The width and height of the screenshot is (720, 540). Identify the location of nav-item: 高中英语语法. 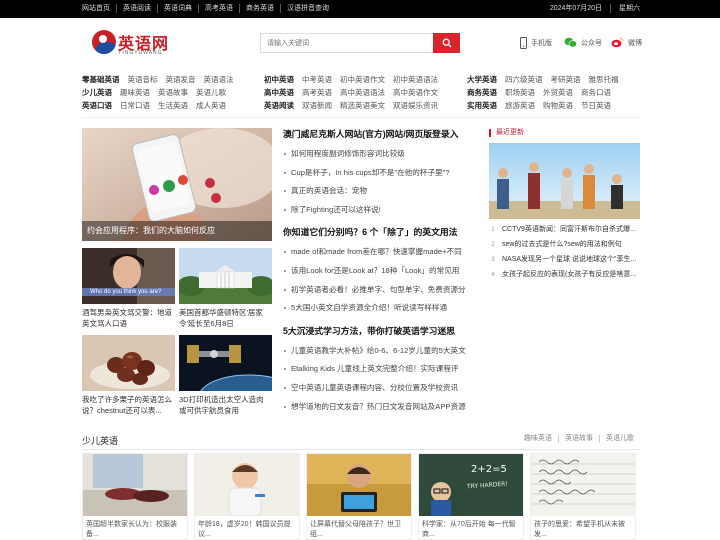
(362, 92).